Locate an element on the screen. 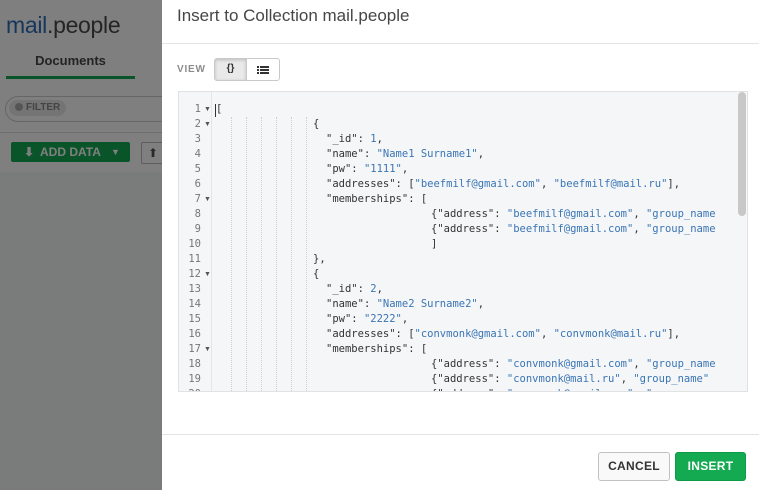 This screenshot has width=759, height=491. line-number: 12 is located at coordinates (194, 274).